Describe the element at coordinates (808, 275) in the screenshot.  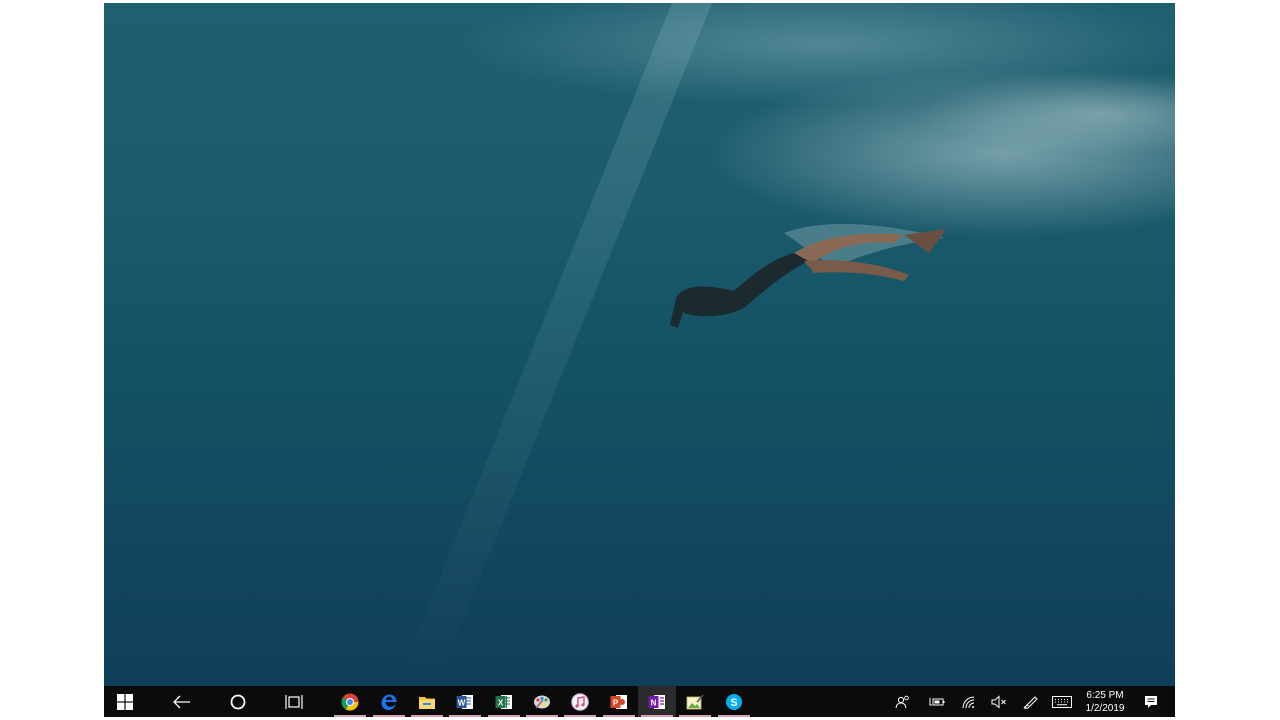
I see `freediver-silhouette` at that location.